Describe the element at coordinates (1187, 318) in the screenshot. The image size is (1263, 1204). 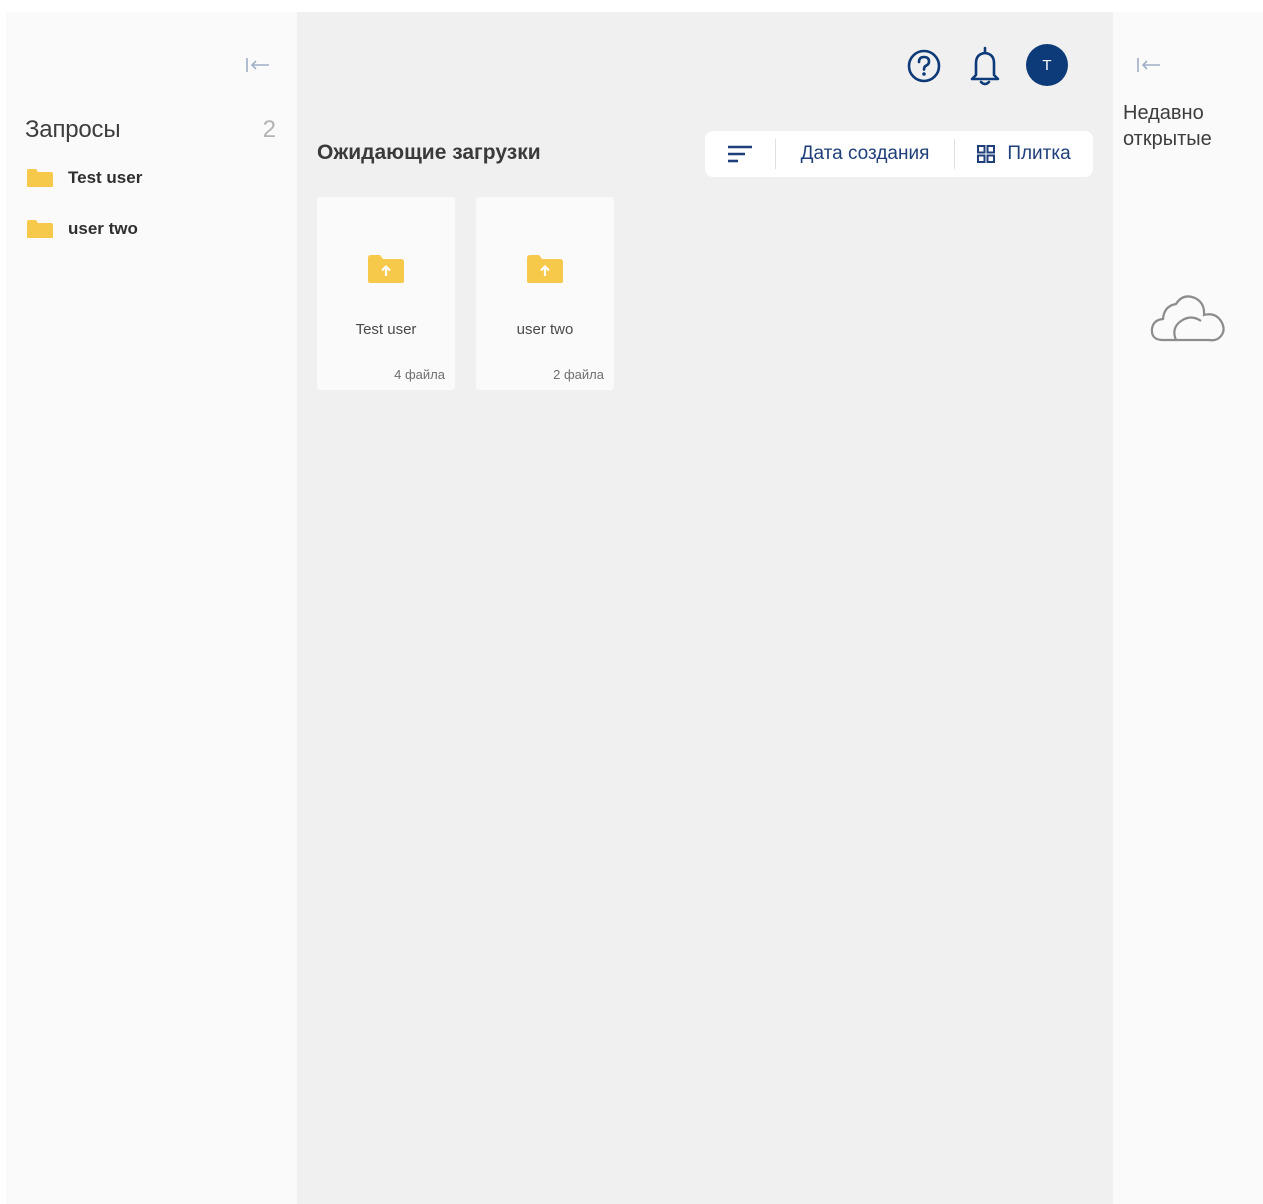
I see `cloud-icon` at that location.